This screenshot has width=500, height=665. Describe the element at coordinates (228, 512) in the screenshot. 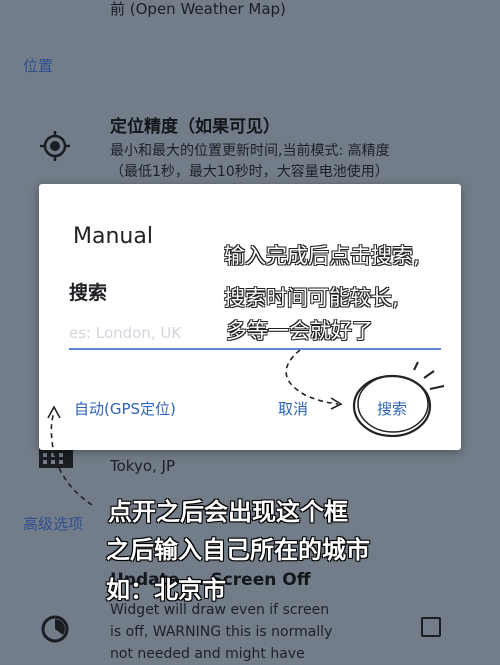

I see `main-note-line1: 点开之后会出现这个框` at that location.